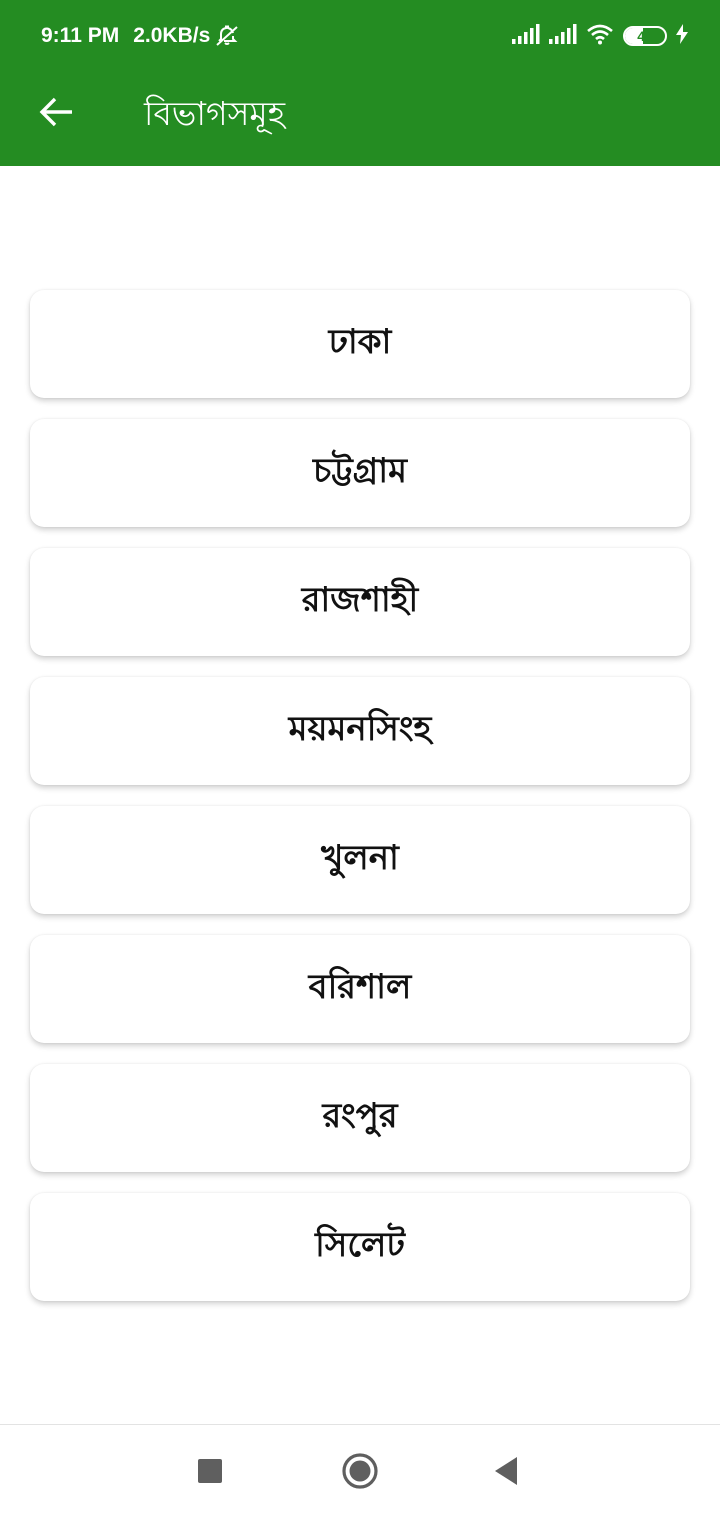 This screenshot has width=720, height=1521. What do you see at coordinates (360, 118) in the screenshot?
I see `app-bar: বিভাগসমূহ` at bounding box center [360, 118].